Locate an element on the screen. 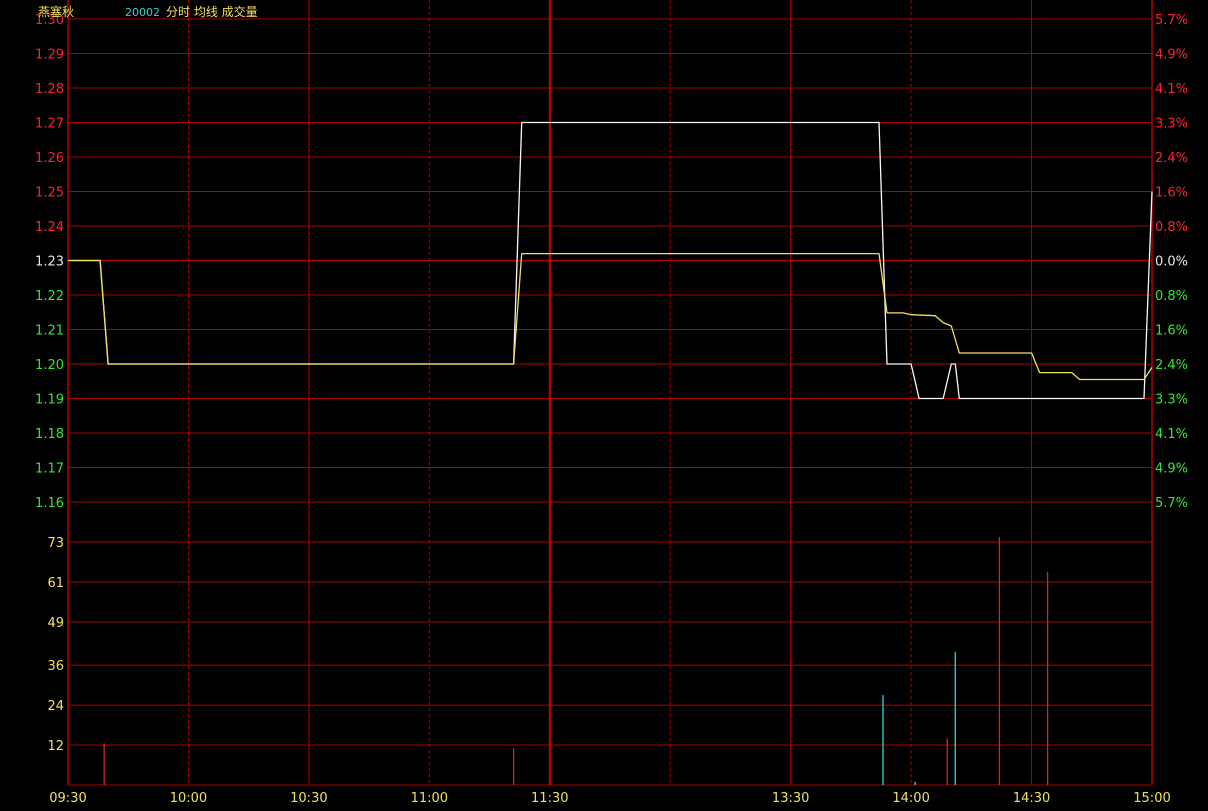  price-tick-label: 1.22 is located at coordinates (49, 296).